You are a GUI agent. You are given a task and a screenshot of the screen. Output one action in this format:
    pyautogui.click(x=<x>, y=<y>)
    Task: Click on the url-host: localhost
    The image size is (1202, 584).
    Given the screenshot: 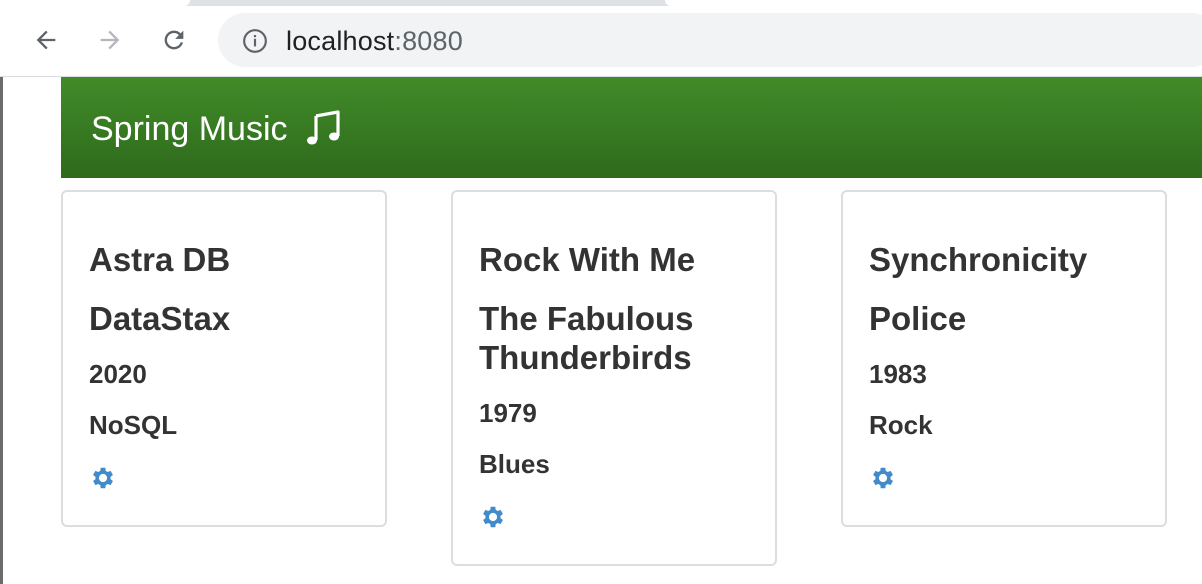 What is the action you would take?
    pyautogui.click(x=340, y=41)
    